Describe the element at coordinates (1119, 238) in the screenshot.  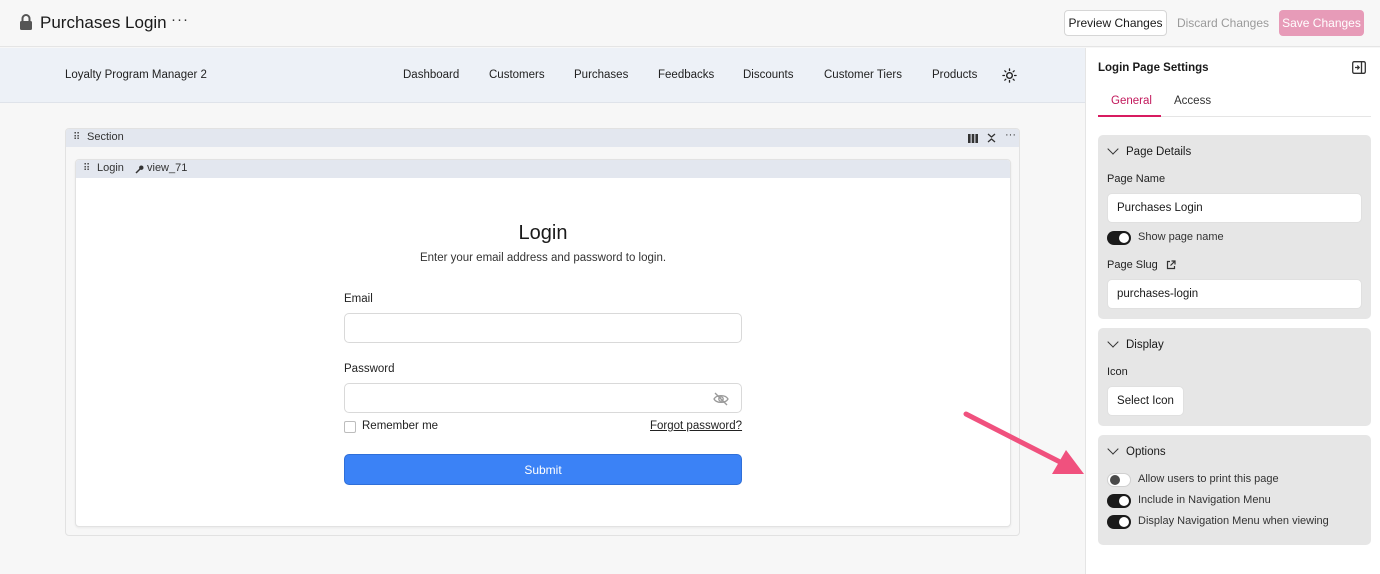
I see `show-page-name-toggle` at that location.